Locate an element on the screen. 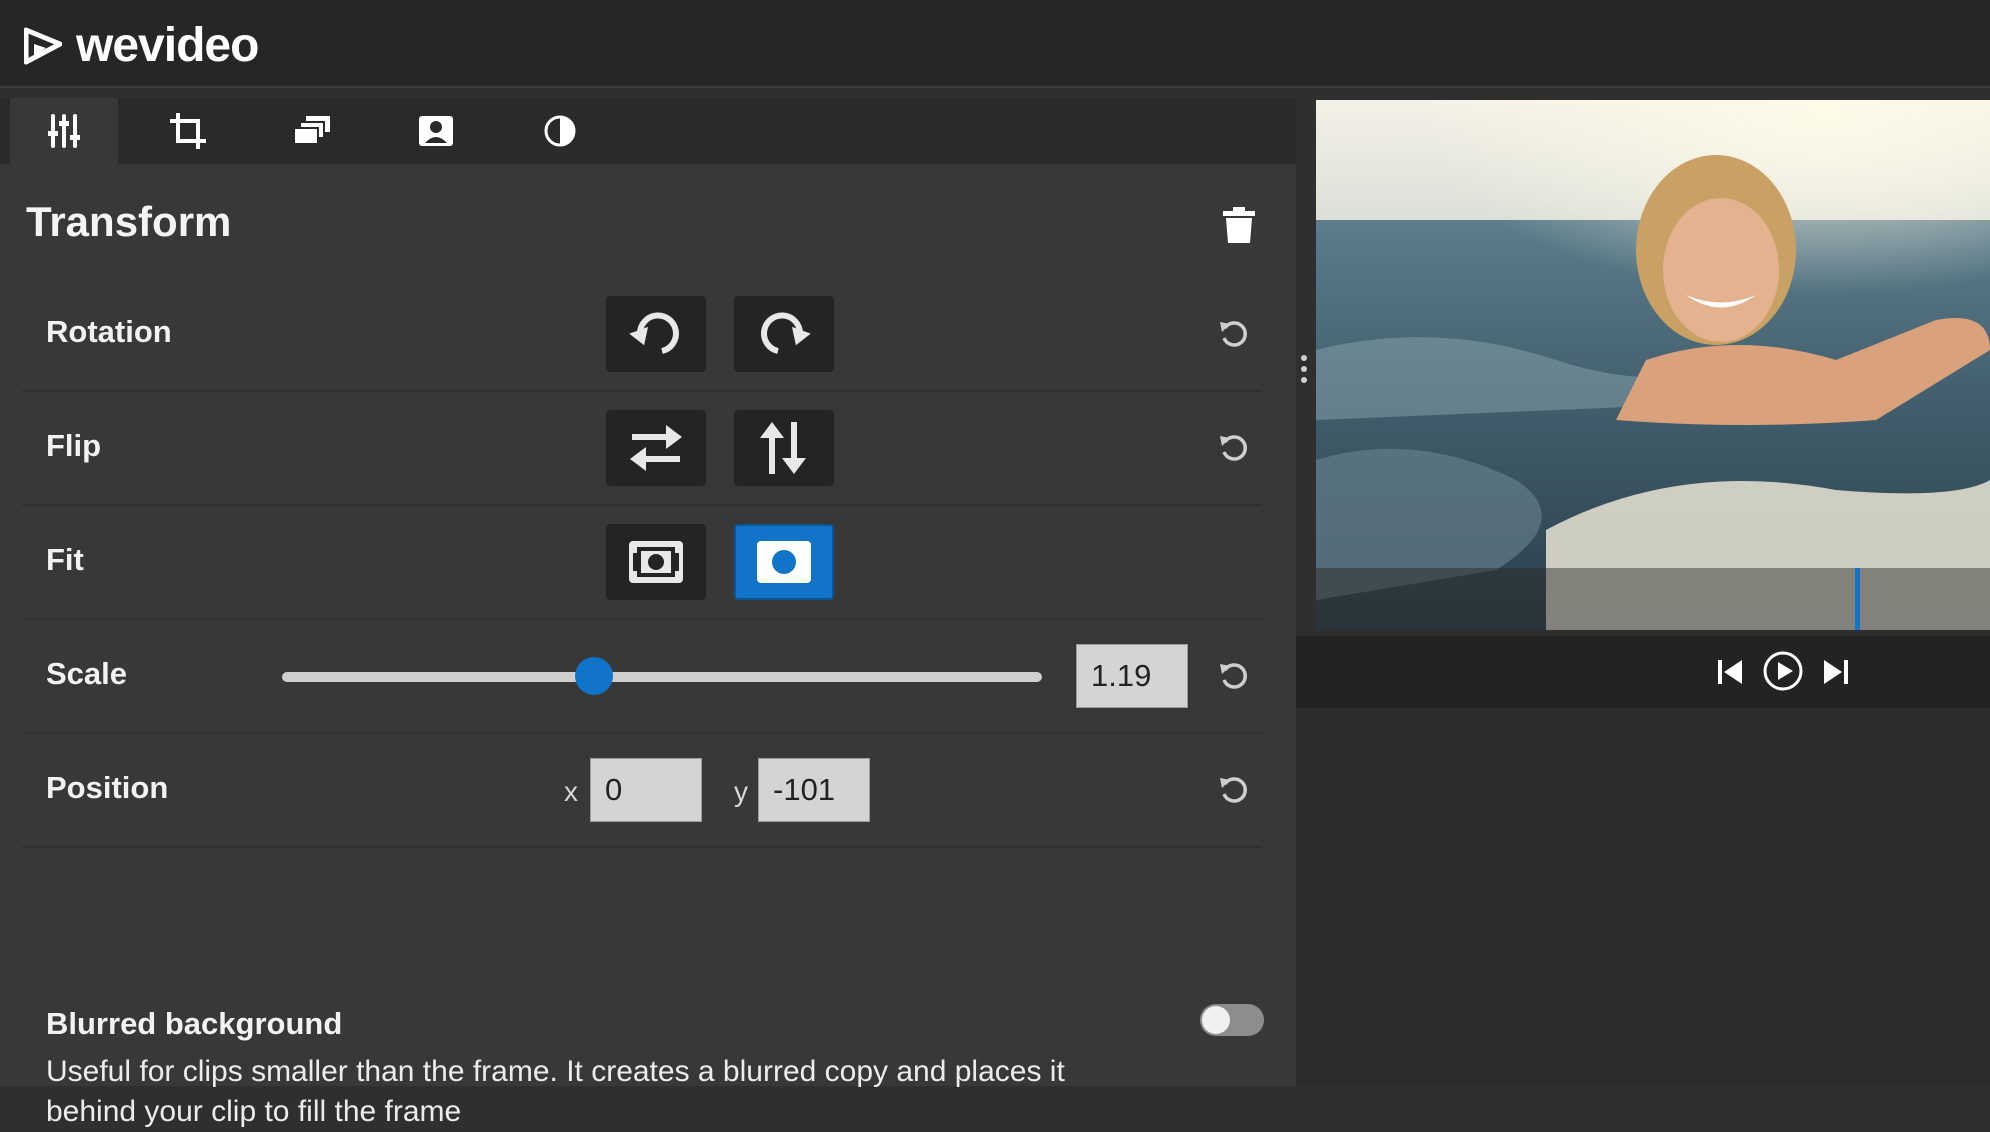 This screenshot has height=1132, width=1990. previous-button is located at coordinates (1730, 674).